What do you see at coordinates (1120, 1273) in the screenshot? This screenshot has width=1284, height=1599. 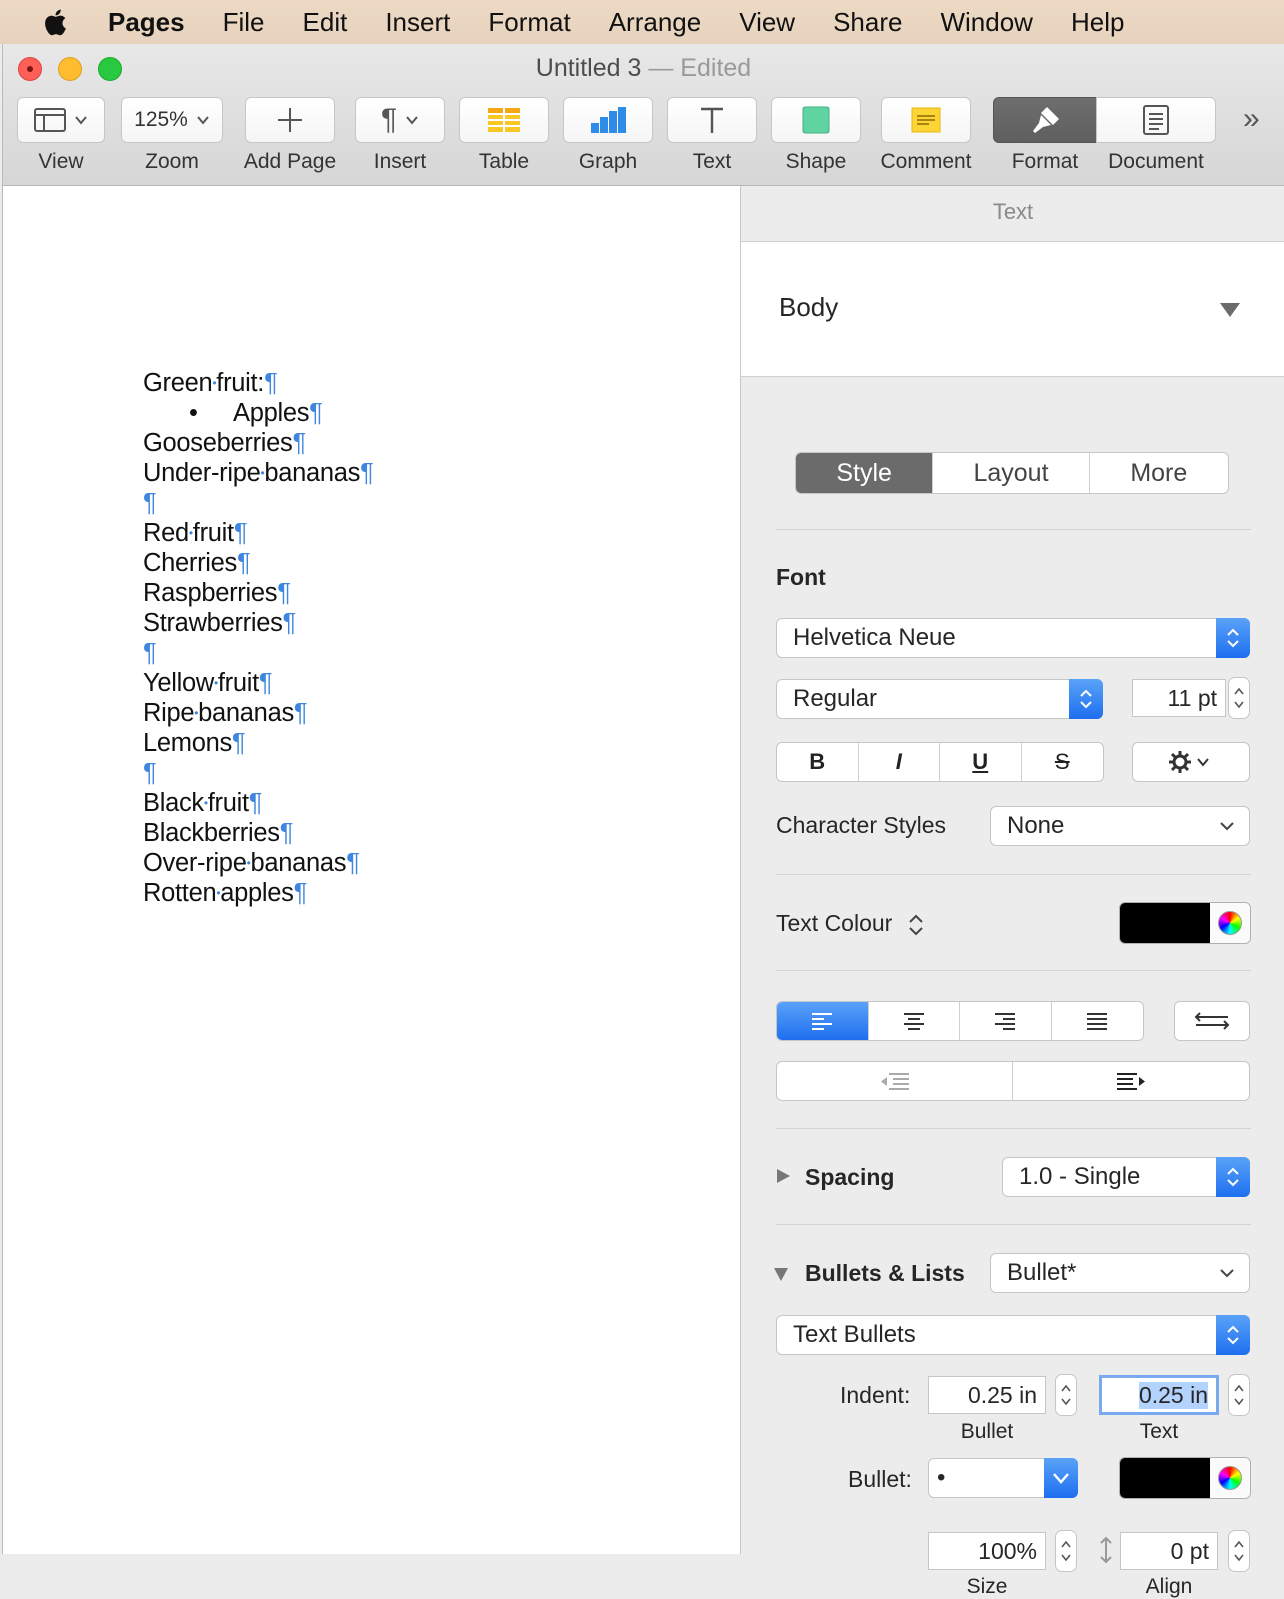 I see `list-style-popup: Bullet*` at bounding box center [1120, 1273].